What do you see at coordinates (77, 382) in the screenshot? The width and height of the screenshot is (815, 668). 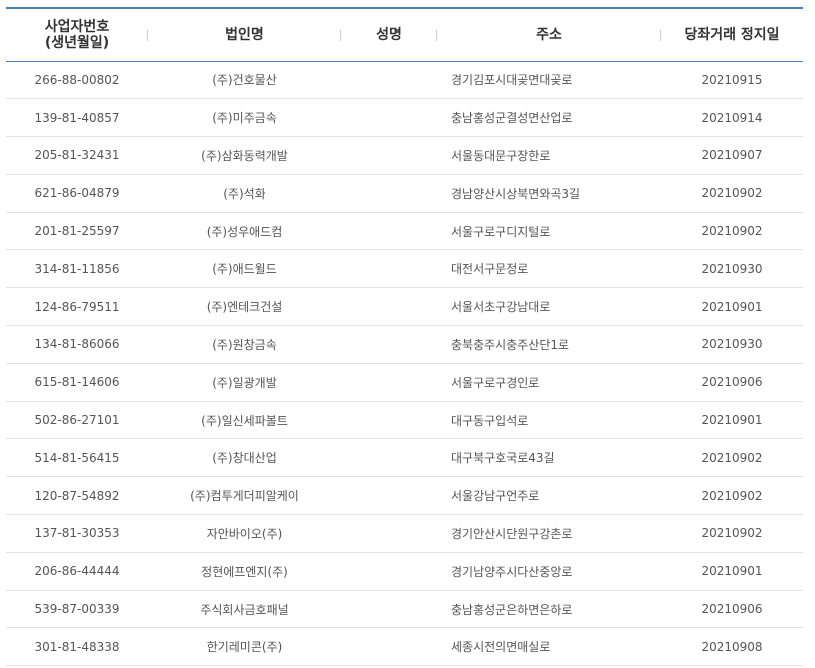 I see `cell-bizno: 615-81-14606` at bounding box center [77, 382].